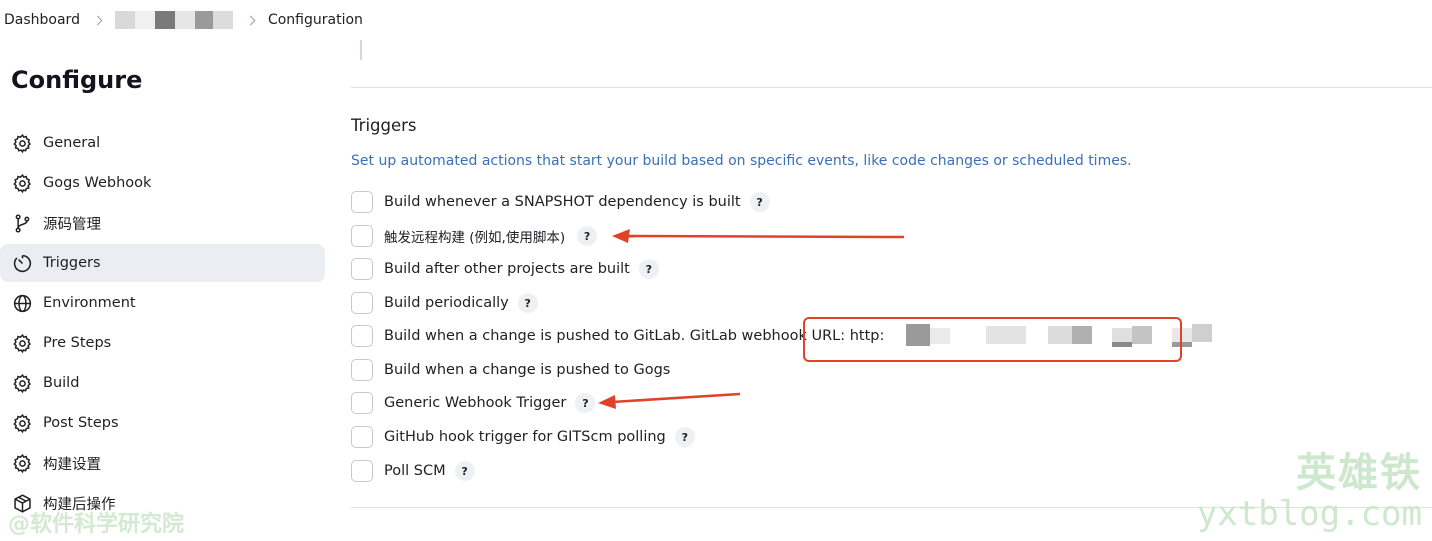 This screenshot has height=541, width=1432. I want to click on sidebar-item-gogs-webhook: Gogs Webhook, so click(162, 183).